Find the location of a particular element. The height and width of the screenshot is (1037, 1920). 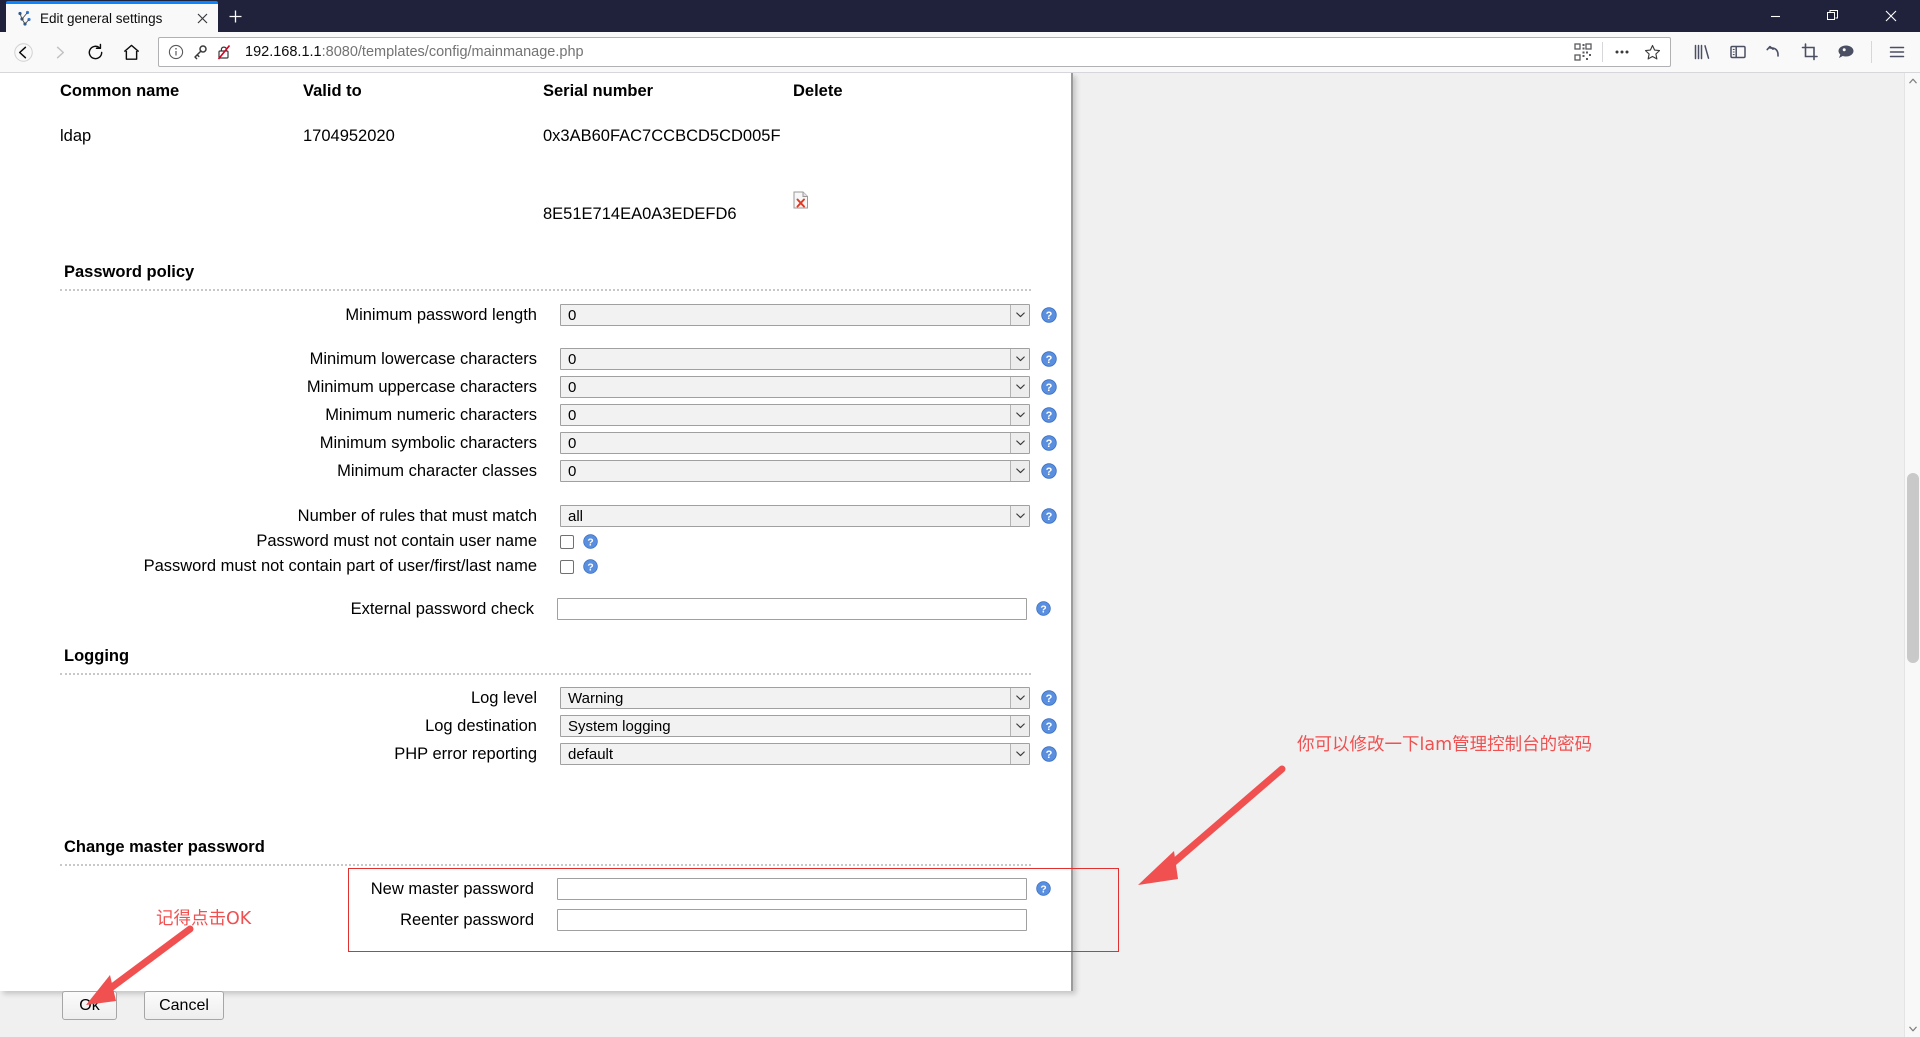

info-circle-icon is located at coordinates (176, 52).